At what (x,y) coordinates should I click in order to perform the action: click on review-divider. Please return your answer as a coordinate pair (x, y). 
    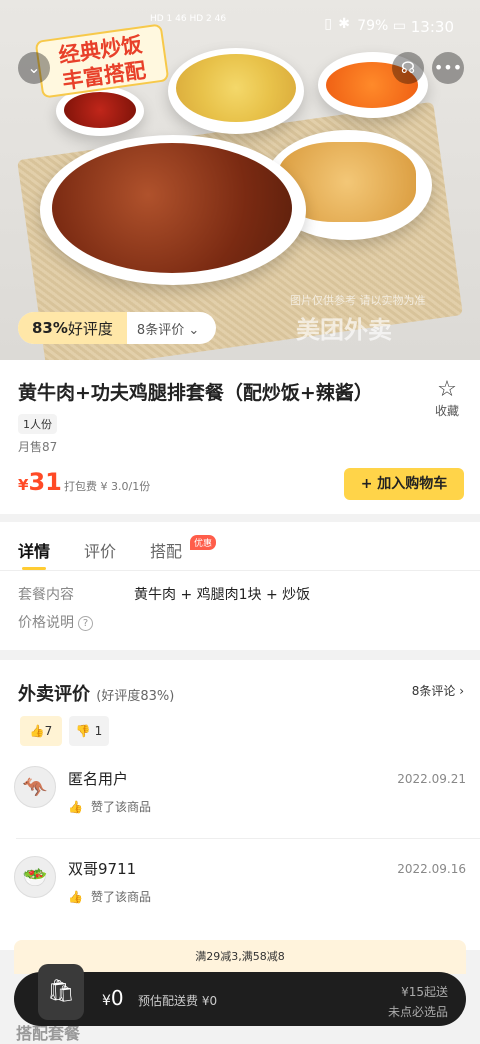
    Looking at the image, I should click on (248, 838).